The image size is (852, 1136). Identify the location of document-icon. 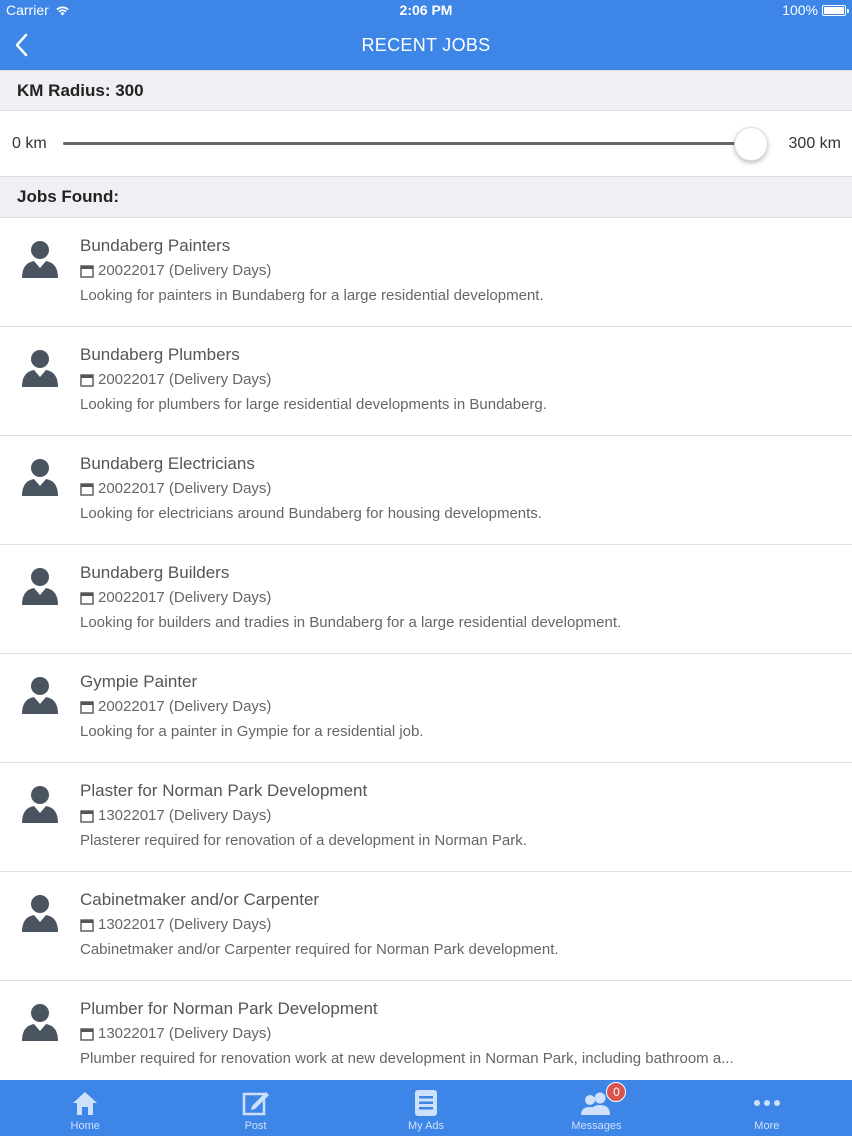
(426, 1103).